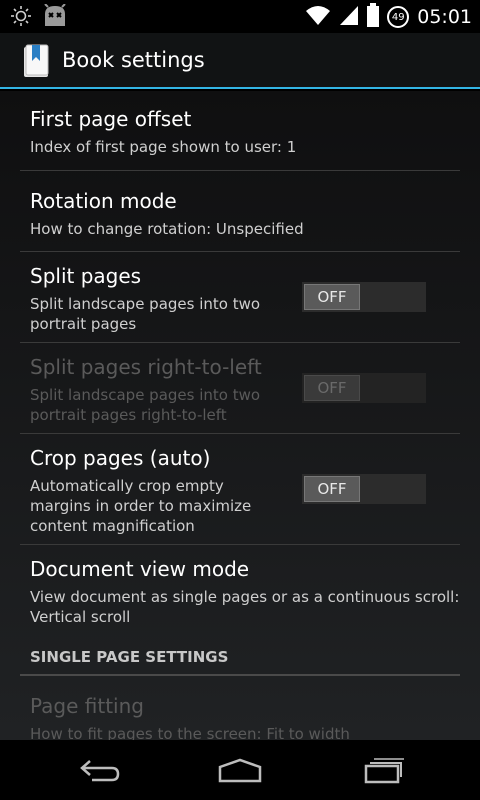  I want to click on crop-pages-toggle: OFF, so click(364, 489).